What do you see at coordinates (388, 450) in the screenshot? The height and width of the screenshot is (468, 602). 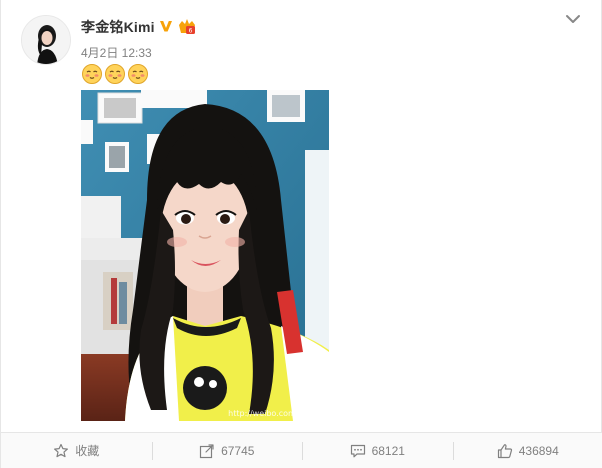 I see `comment-count: 68121` at bounding box center [388, 450].